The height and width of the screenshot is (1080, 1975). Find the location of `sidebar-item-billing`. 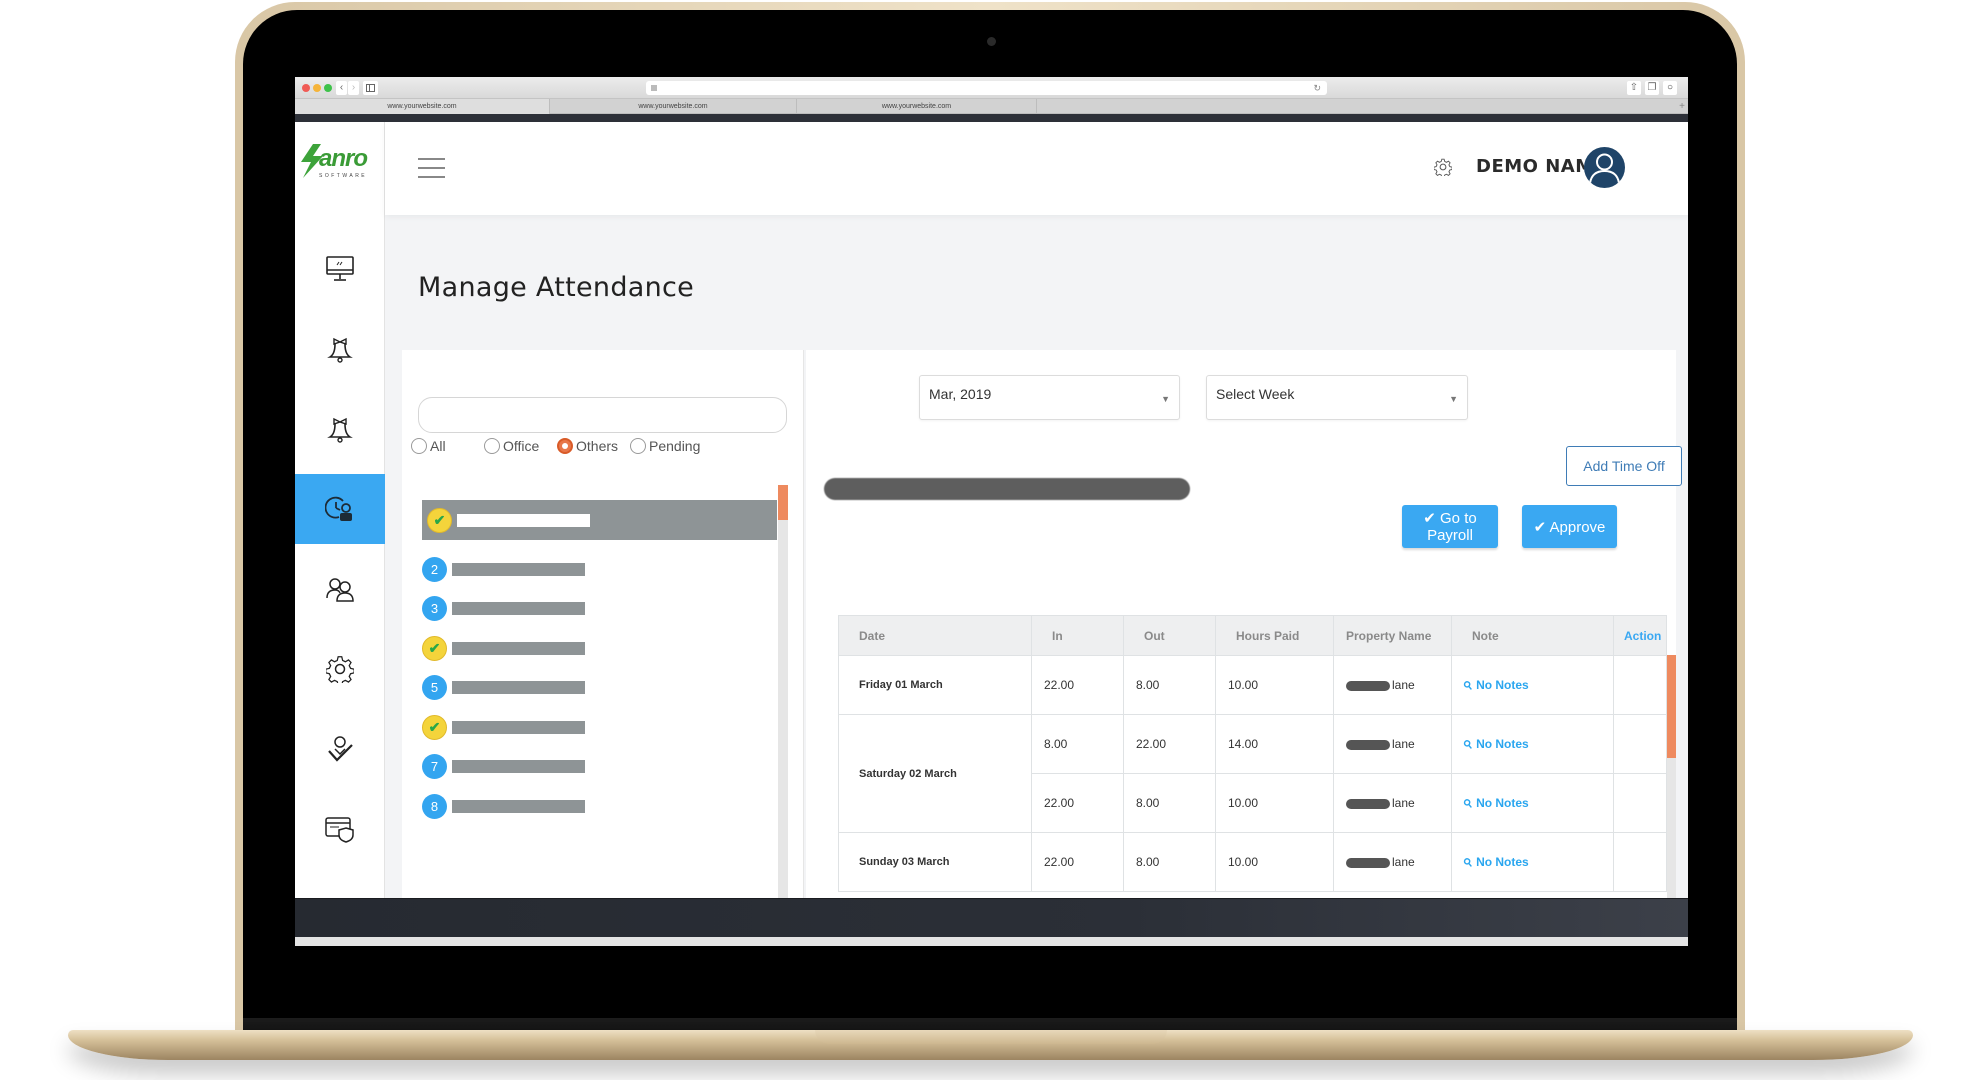

sidebar-item-billing is located at coordinates (340, 829).